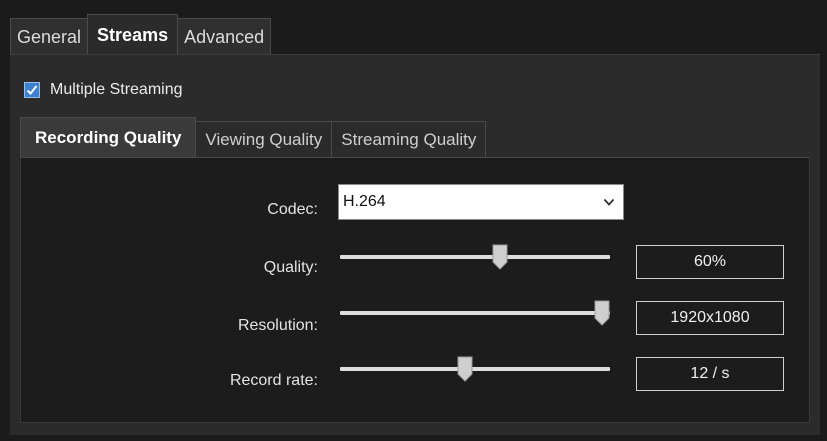  Describe the element at coordinates (264, 139) in the screenshot. I see `tab-viewing-quality: Viewing Quality` at that location.